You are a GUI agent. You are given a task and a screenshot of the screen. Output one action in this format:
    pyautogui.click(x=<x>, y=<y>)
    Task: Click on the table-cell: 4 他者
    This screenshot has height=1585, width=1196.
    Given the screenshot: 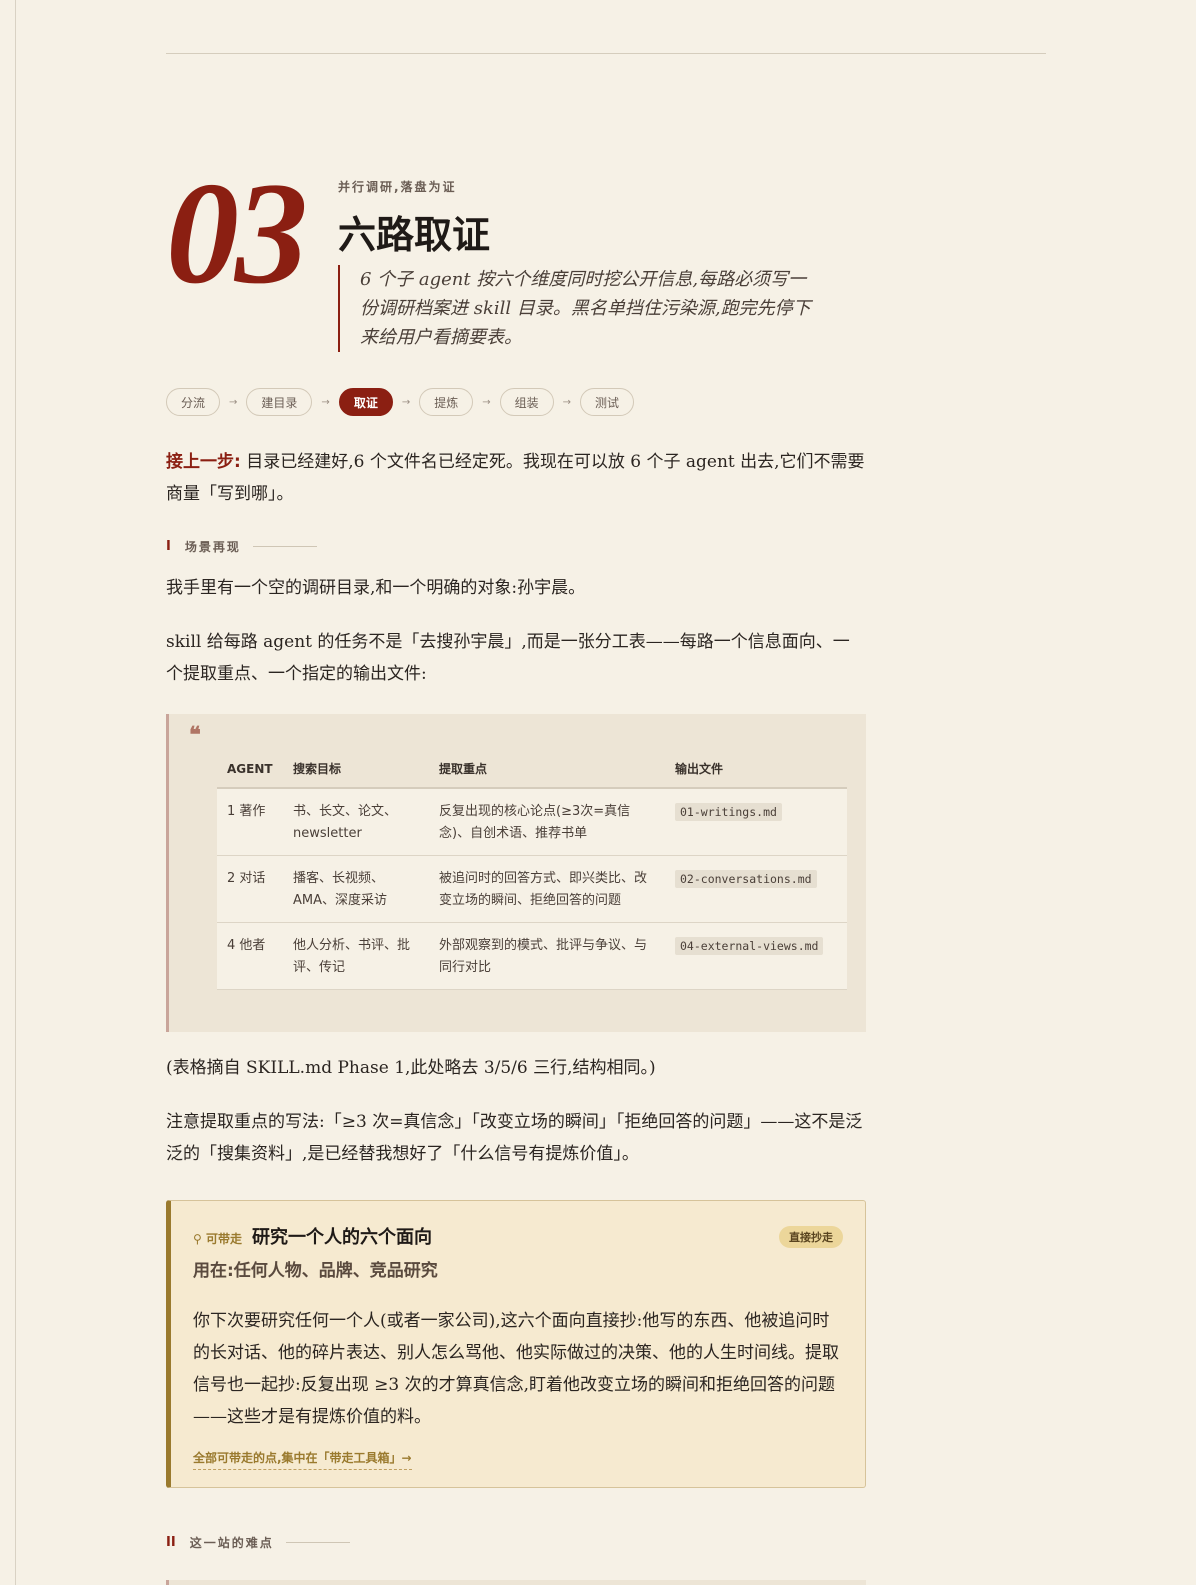 What is the action you would take?
    pyautogui.click(x=250, y=956)
    